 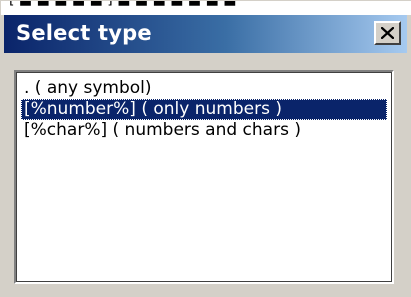 I want to click on title-bar: Select type, so click(x=205, y=34).